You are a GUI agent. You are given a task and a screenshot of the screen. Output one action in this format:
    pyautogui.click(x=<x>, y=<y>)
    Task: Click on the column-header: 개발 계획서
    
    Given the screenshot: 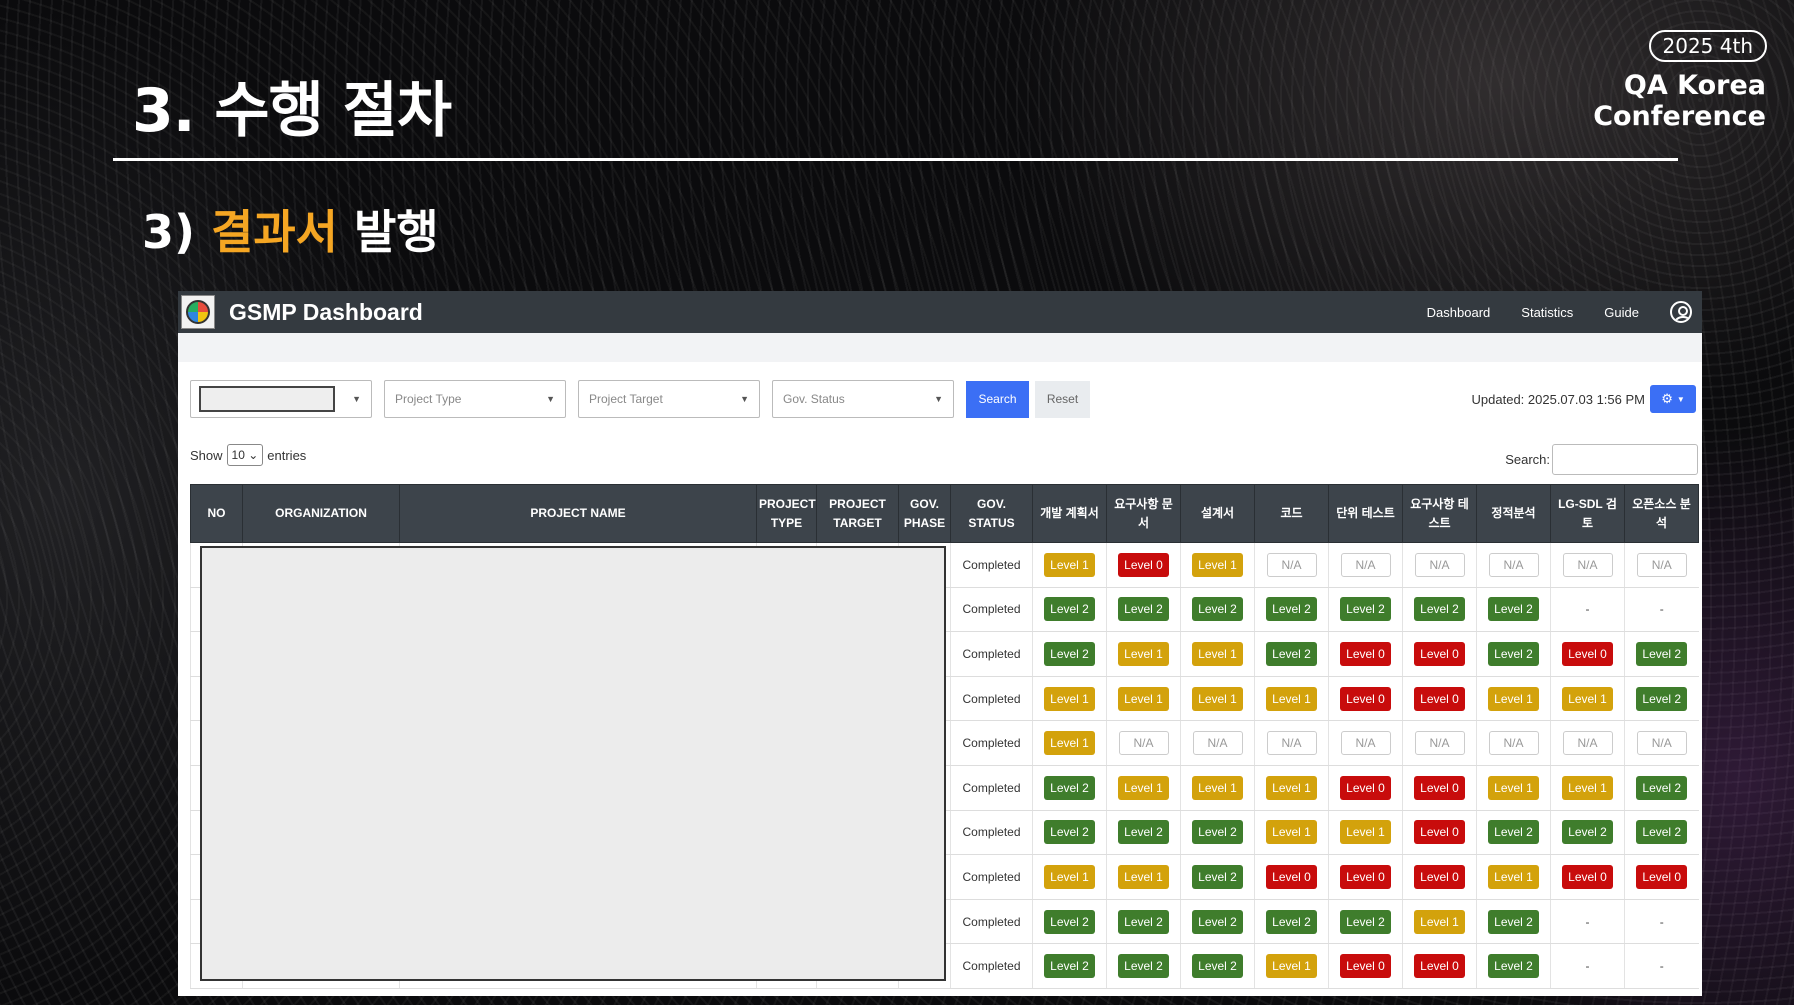 What is the action you would take?
    pyautogui.click(x=1069, y=513)
    